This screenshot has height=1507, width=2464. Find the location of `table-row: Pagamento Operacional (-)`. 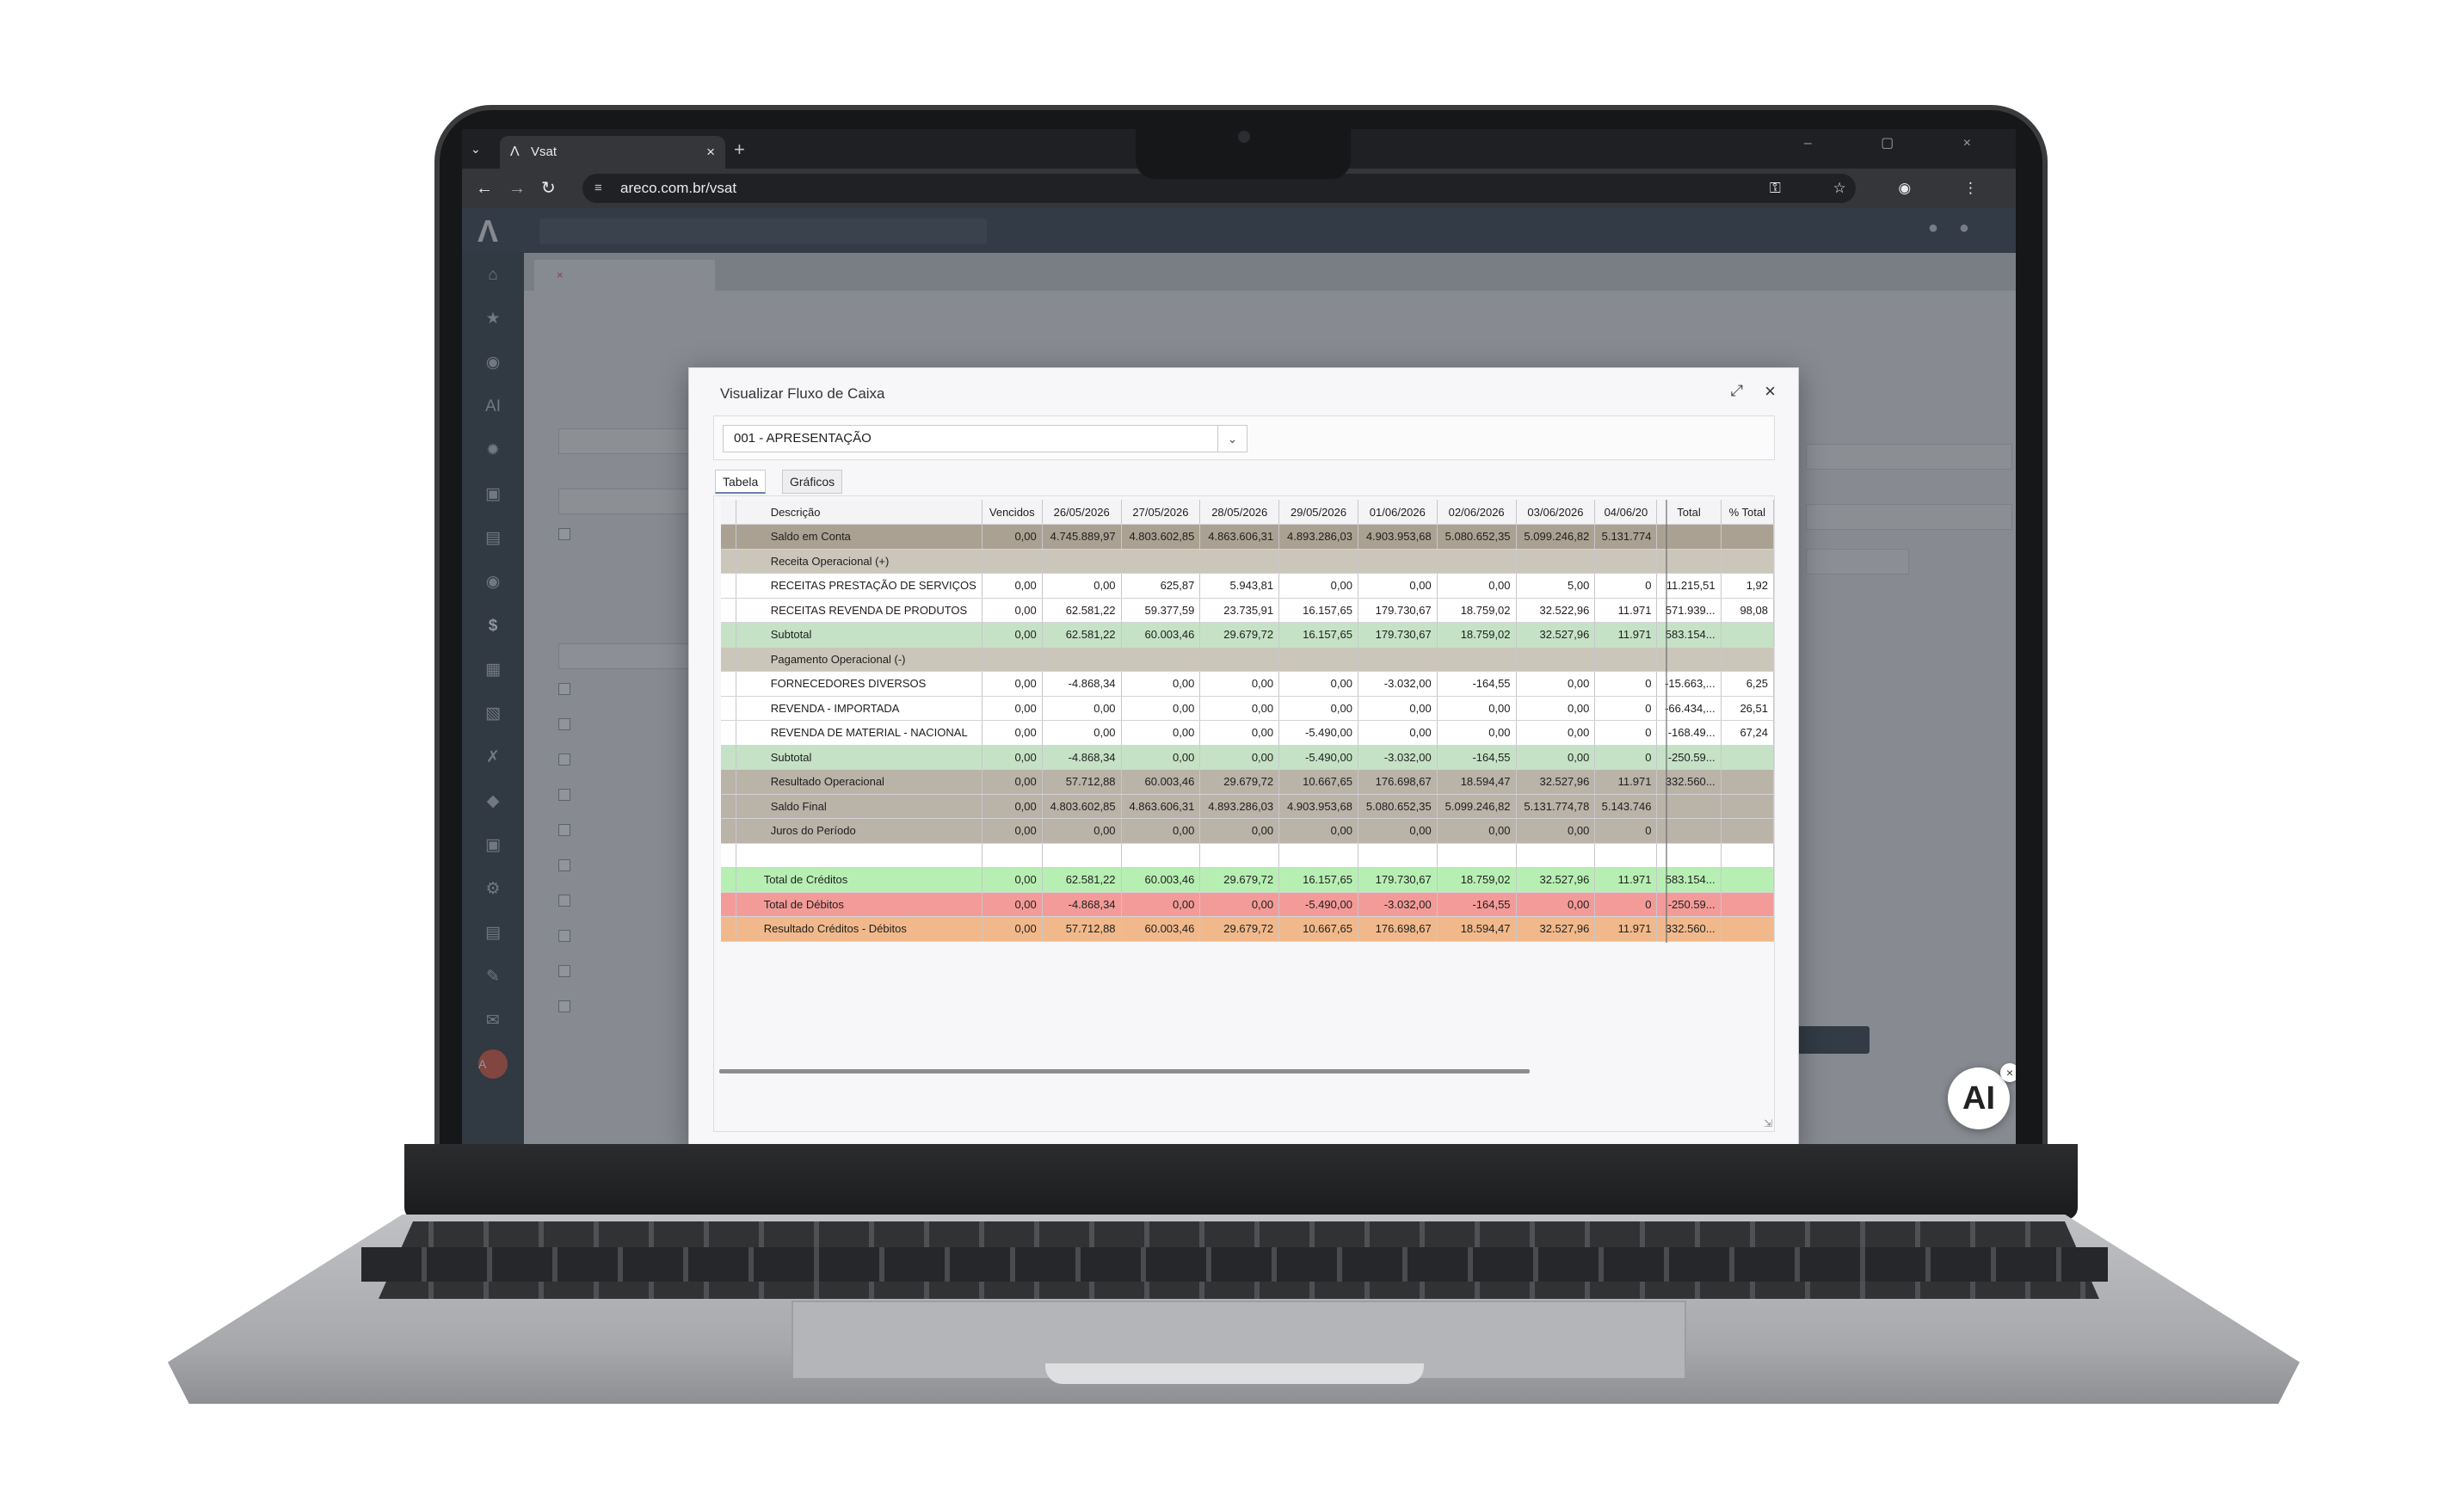

table-row: Pagamento Operacional (-) is located at coordinates (1247, 659).